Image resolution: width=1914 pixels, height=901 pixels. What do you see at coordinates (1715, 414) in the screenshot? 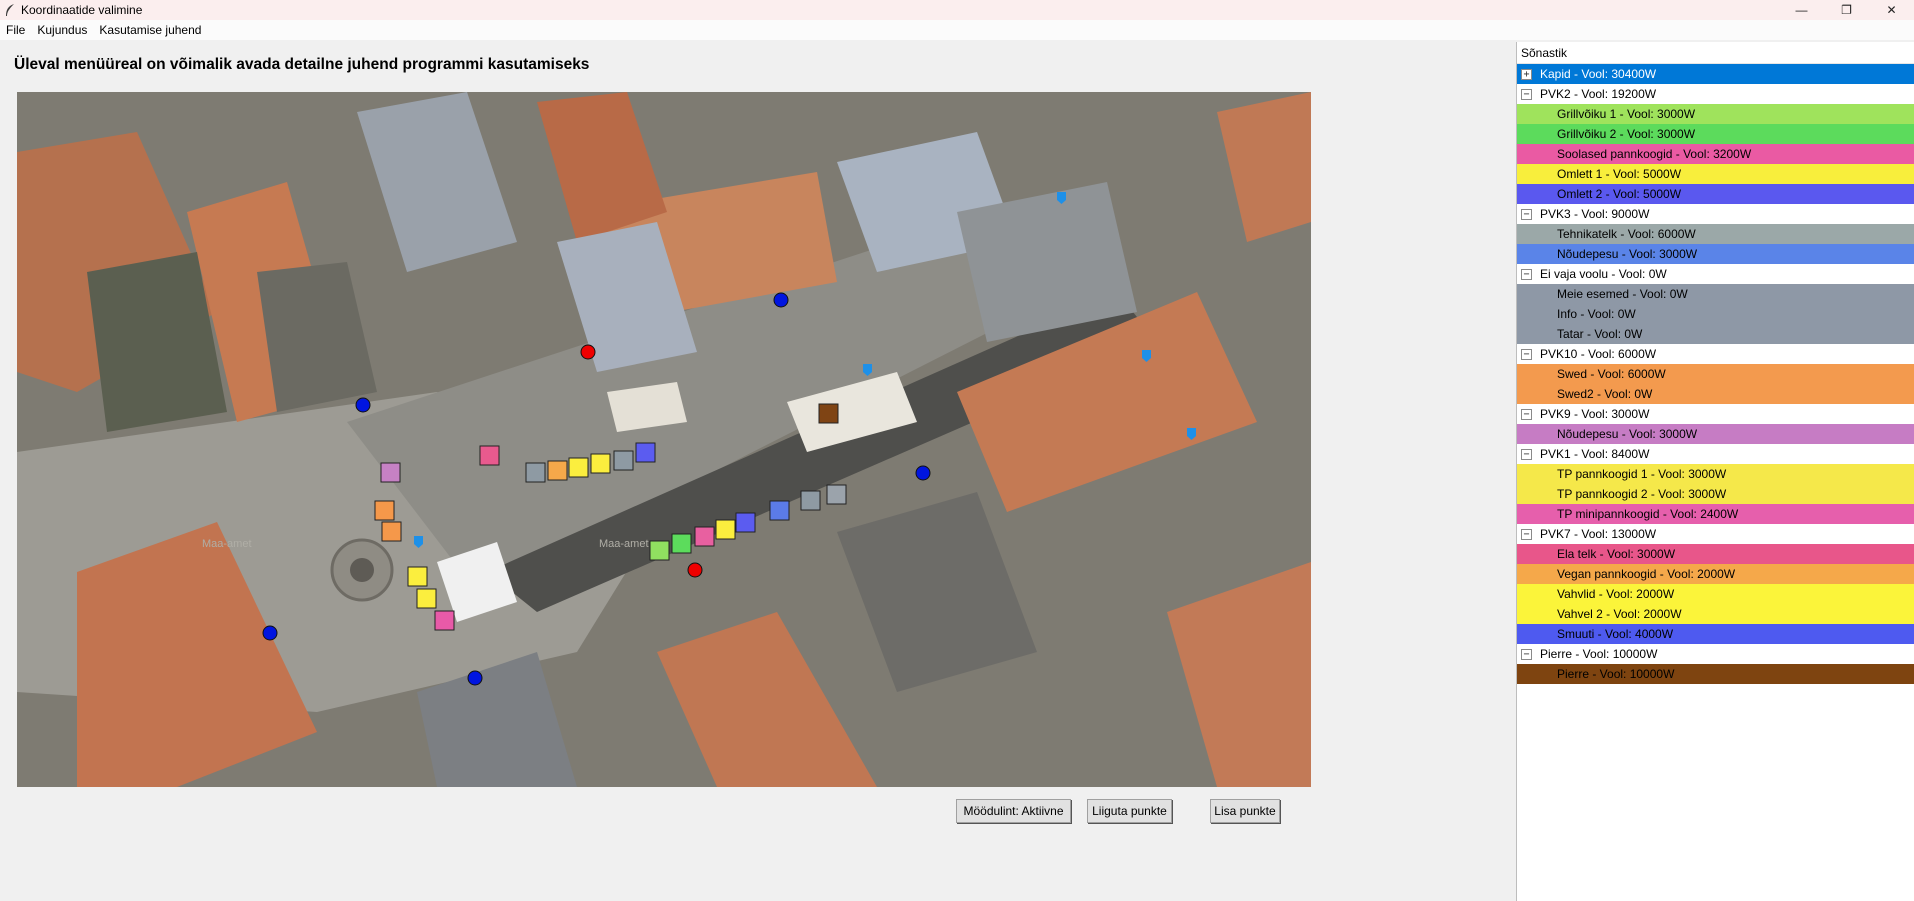
I see `tree-group-row: − PVK9 - Vool: 3000W` at bounding box center [1715, 414].